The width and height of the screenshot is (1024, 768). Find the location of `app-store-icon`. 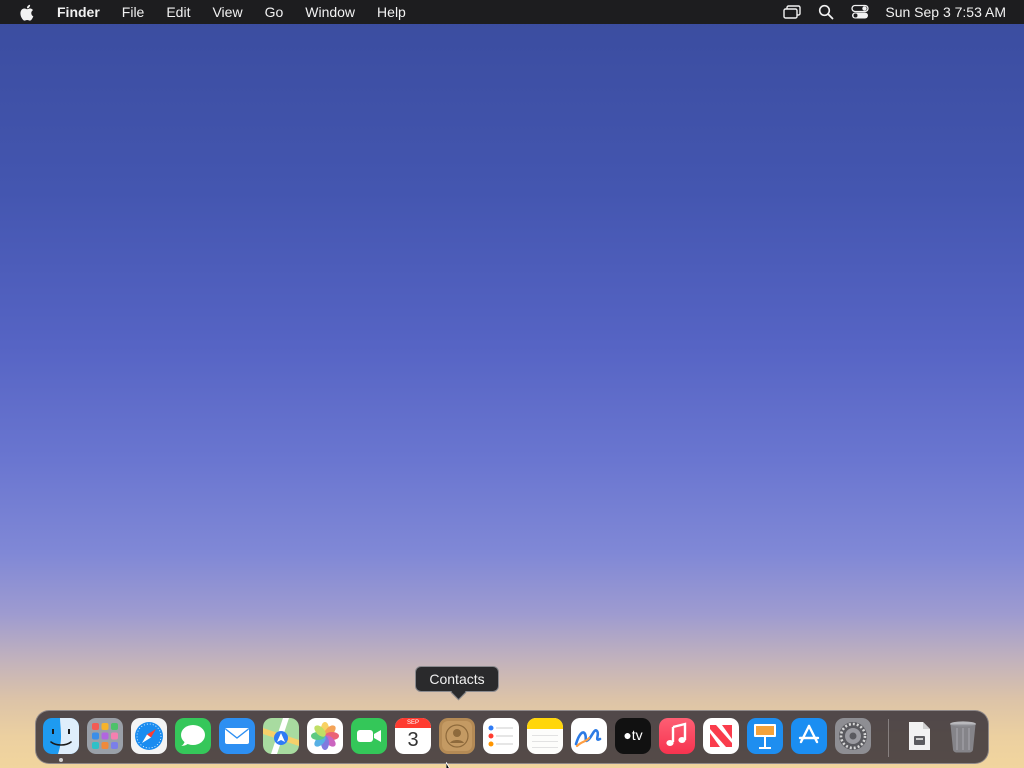

app-store-icon is located at coordinates (809, 736).